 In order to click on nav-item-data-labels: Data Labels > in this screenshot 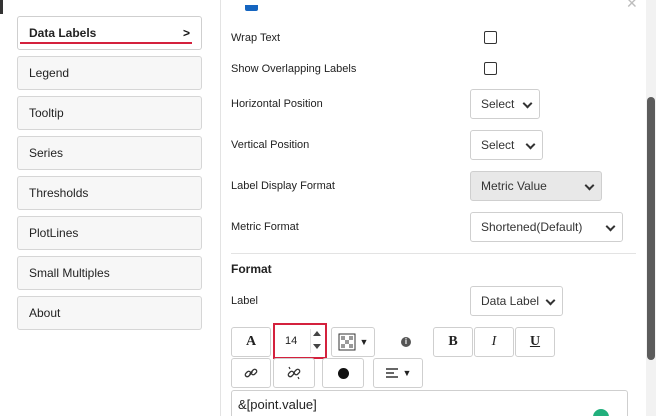, I will do `click(109, 33)`.